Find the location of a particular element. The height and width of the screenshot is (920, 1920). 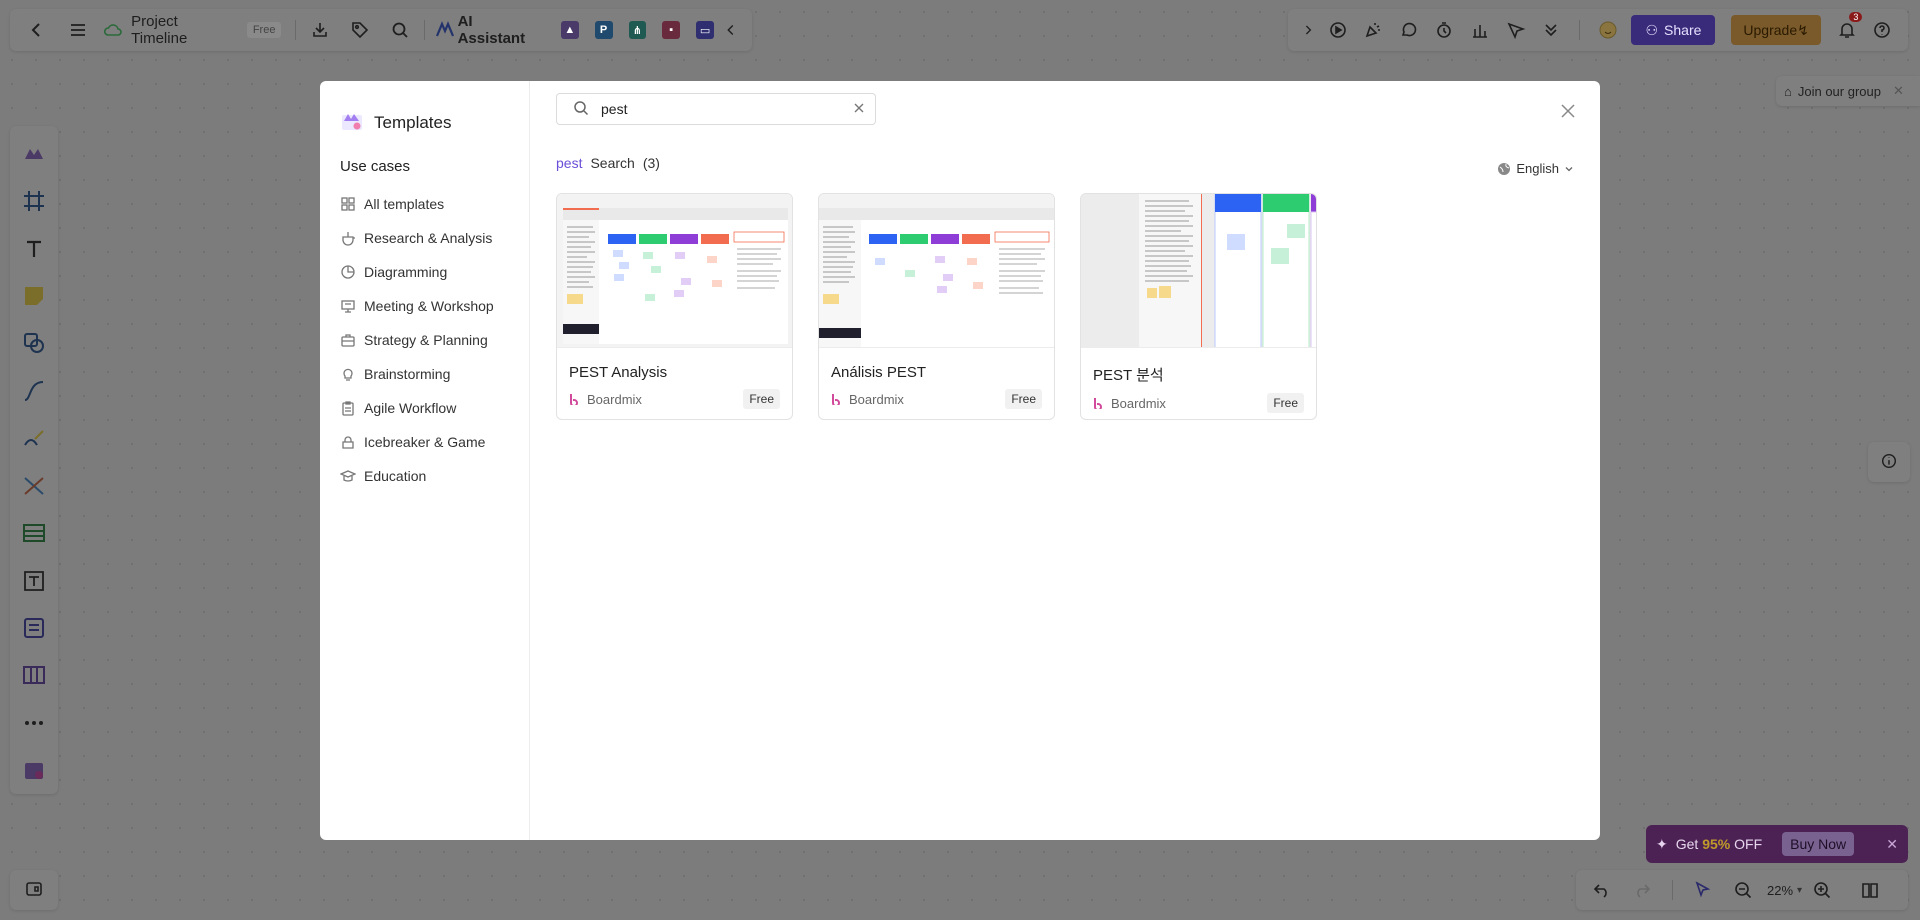

template-card: PEST Analysis Boardmix Free is located at coordinates (674, 306).